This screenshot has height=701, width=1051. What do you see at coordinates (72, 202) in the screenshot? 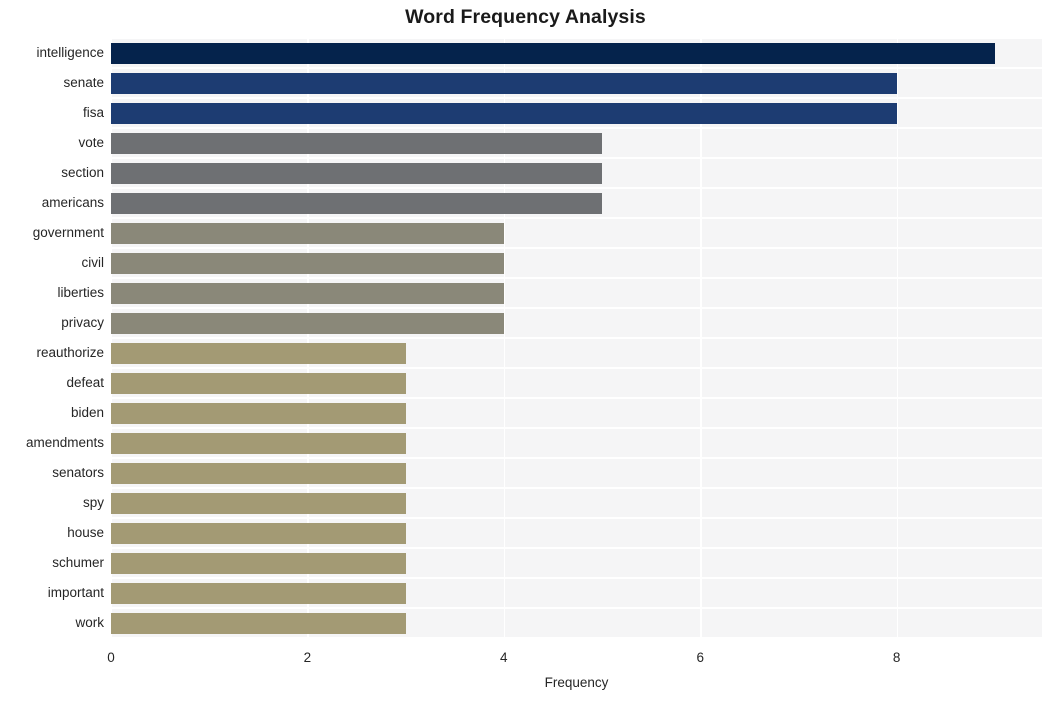
I see `y-axis-tick-label: americans` at bounding box center [72, 202].